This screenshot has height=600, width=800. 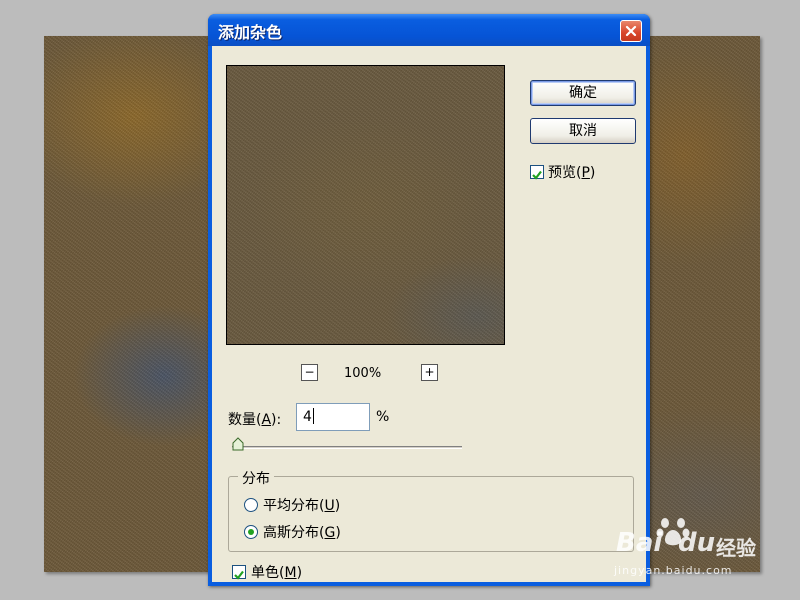 What do you see at coordinates (276, 572) in the screenshot?
I see `monochromatic-checkbox-label: 单色(M)` at bounding box center [276, 572].